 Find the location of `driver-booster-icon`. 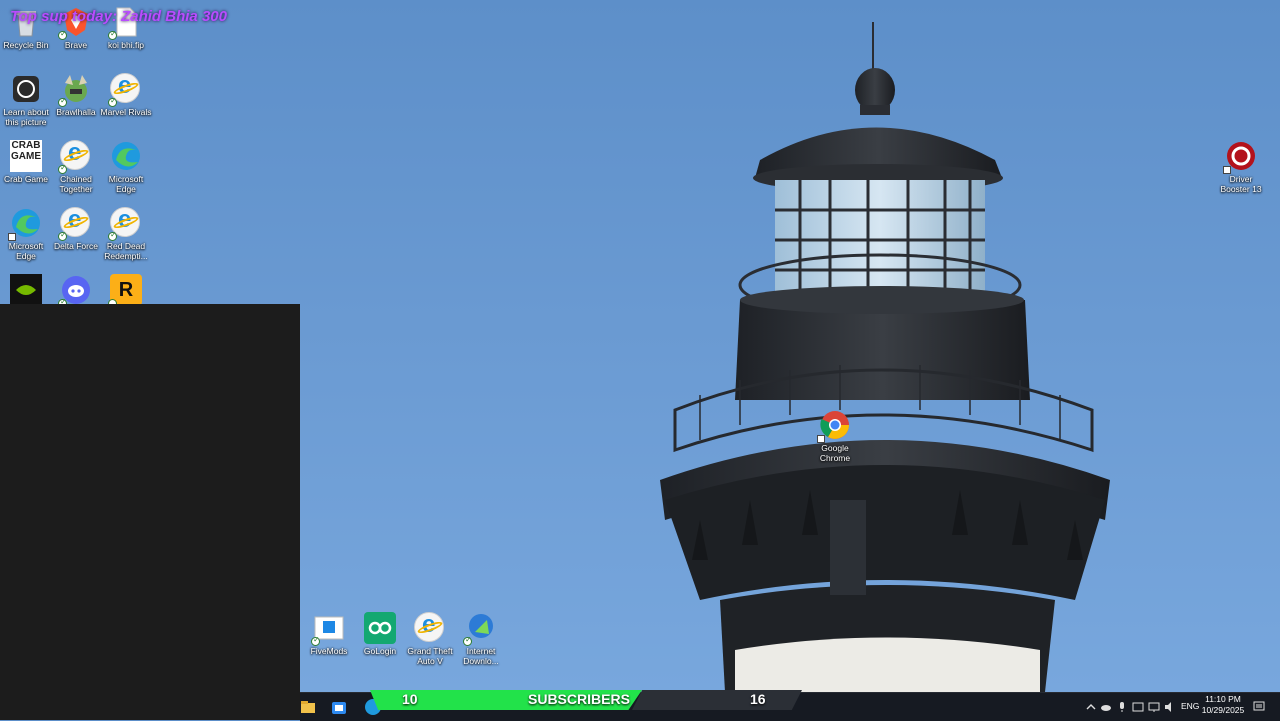

driver-booster-icon is located at coordinates (1240, 157).